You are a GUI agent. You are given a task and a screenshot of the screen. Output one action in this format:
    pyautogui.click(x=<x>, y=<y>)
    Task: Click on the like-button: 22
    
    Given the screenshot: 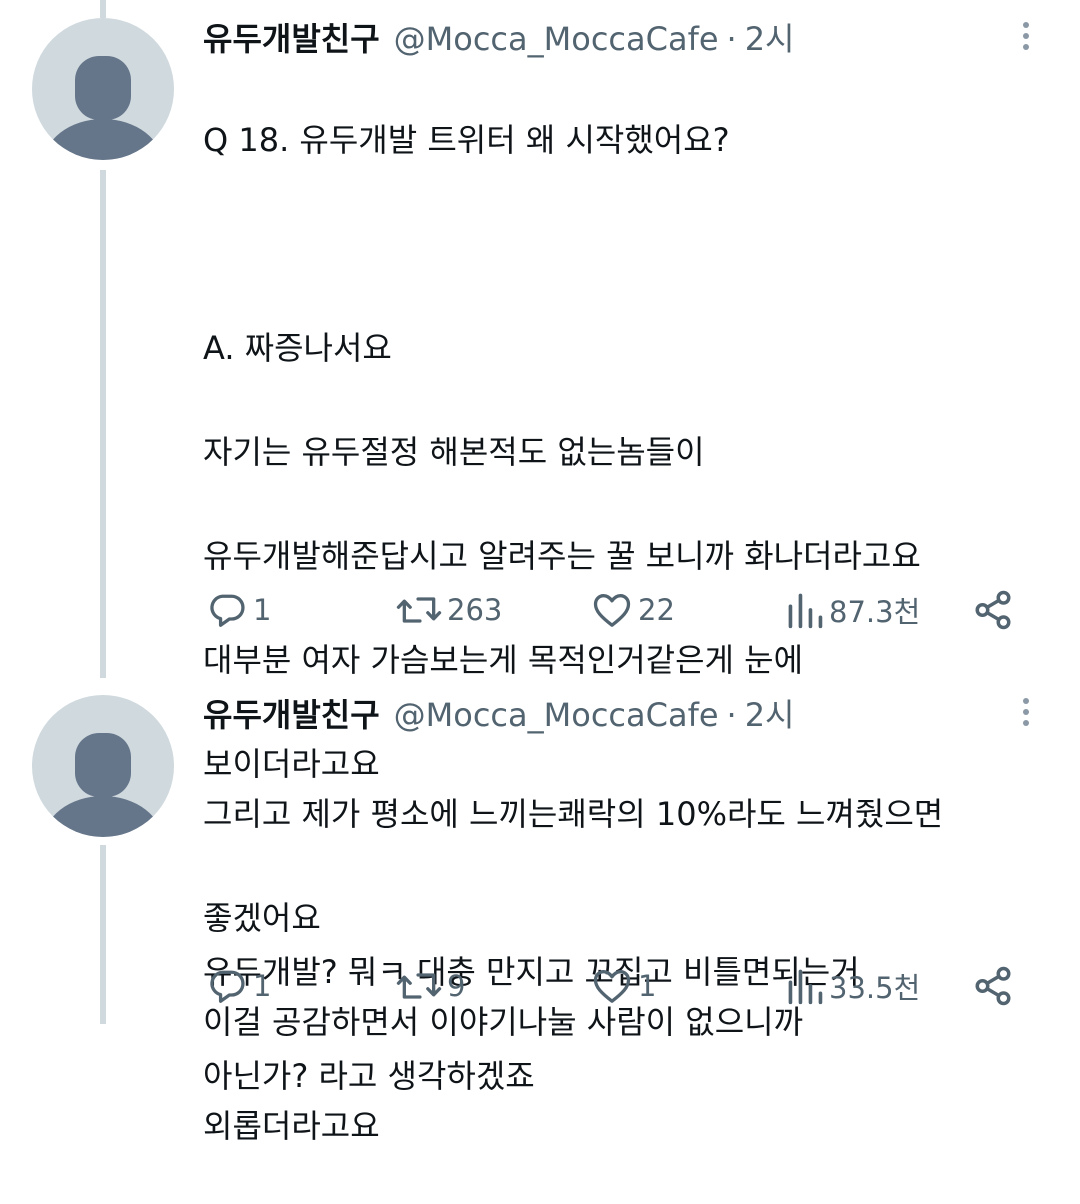 What is the action you would take?
    pyautogui.click(x=632, y=610)
    